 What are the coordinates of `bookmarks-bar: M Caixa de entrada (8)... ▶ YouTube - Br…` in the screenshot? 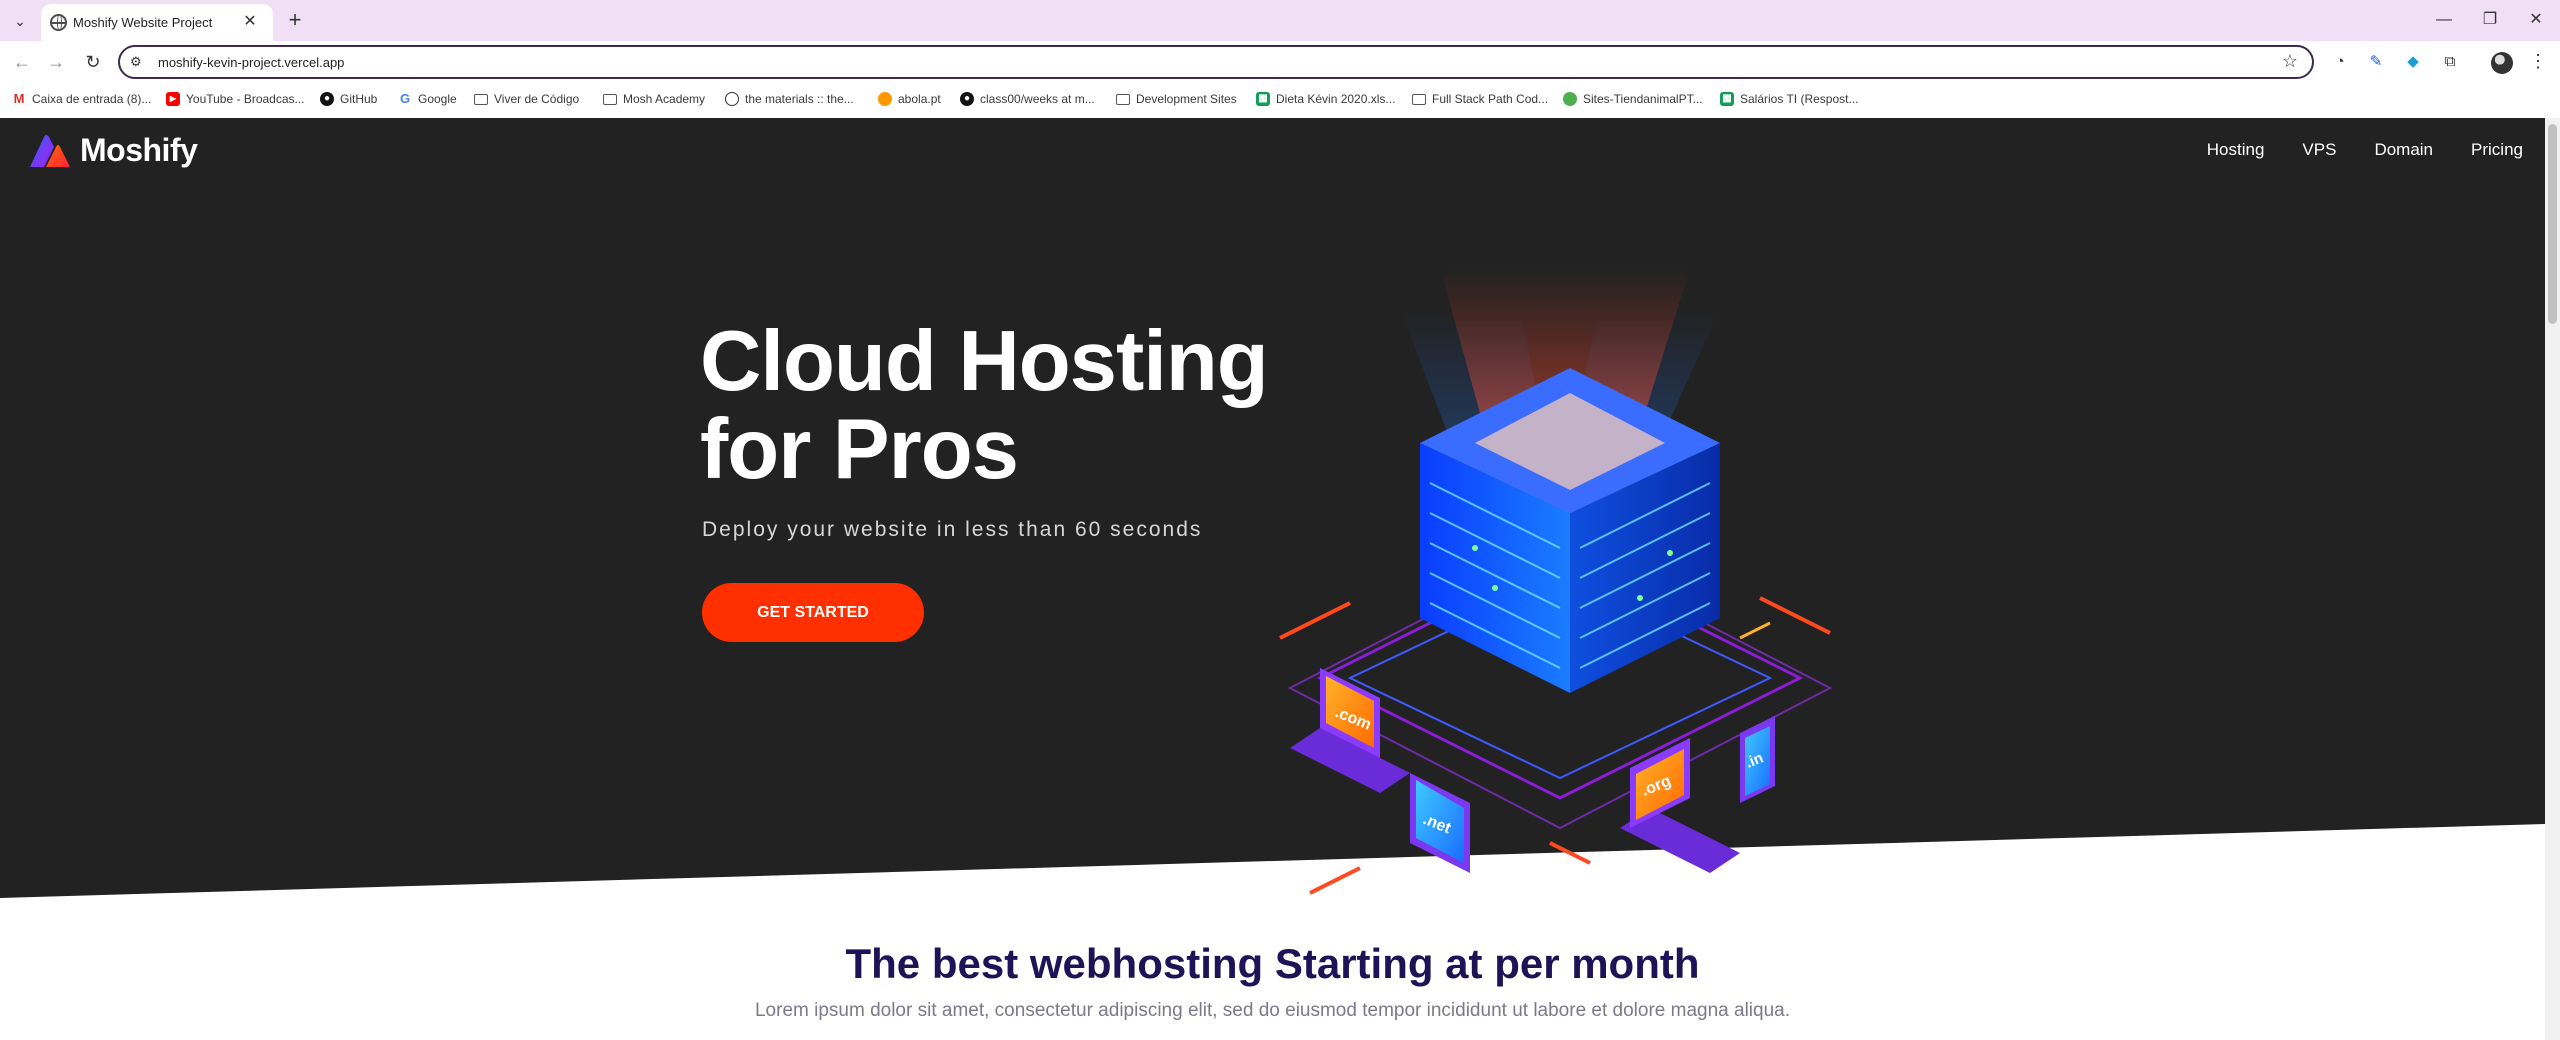 It's located at (1280, 100).